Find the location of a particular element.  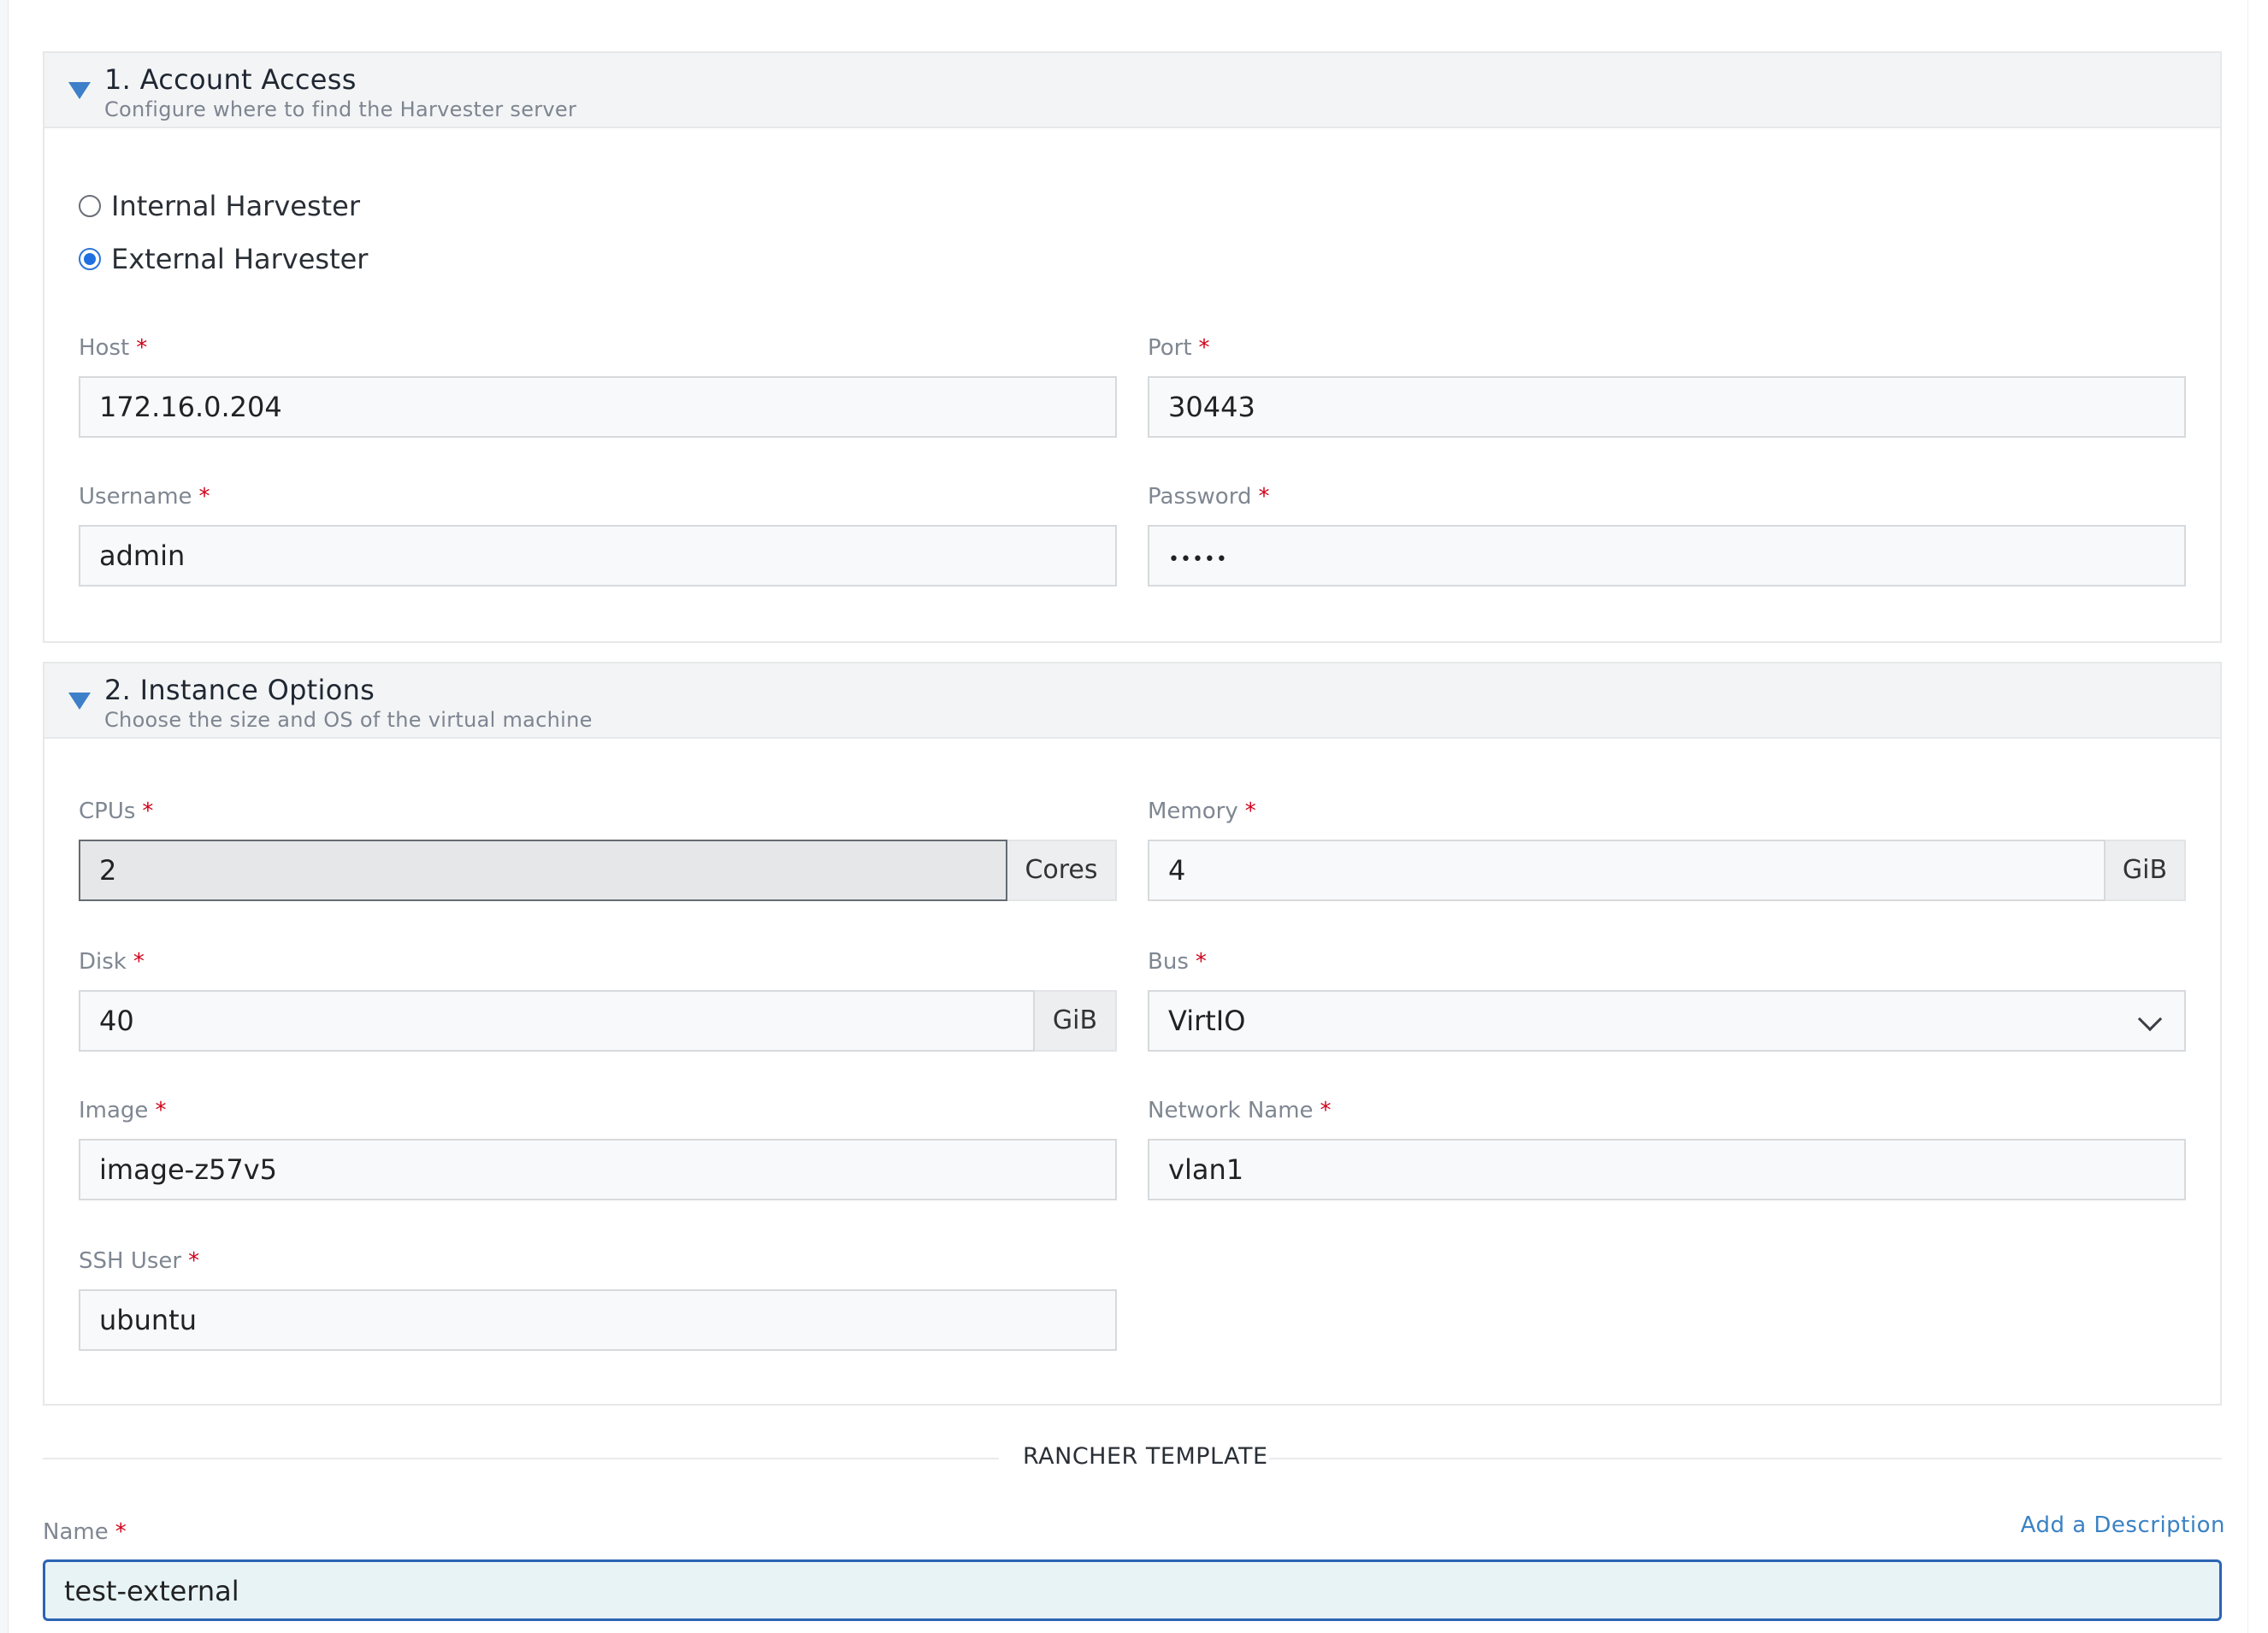

disk-unit: GiB is located at coordinates (1076, 1021).